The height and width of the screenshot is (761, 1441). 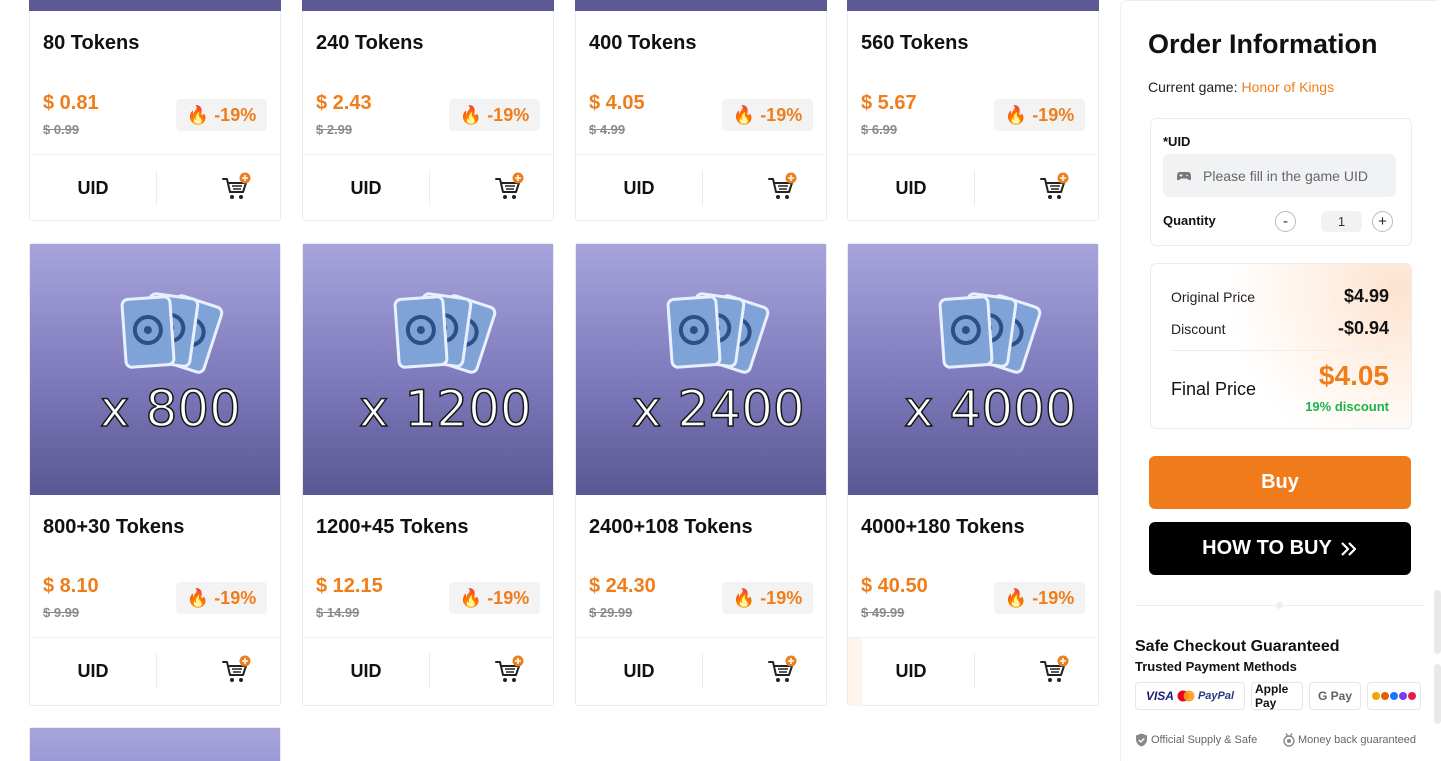 I want to click on product-price: $ 12.15, so click(x=349, y=586).